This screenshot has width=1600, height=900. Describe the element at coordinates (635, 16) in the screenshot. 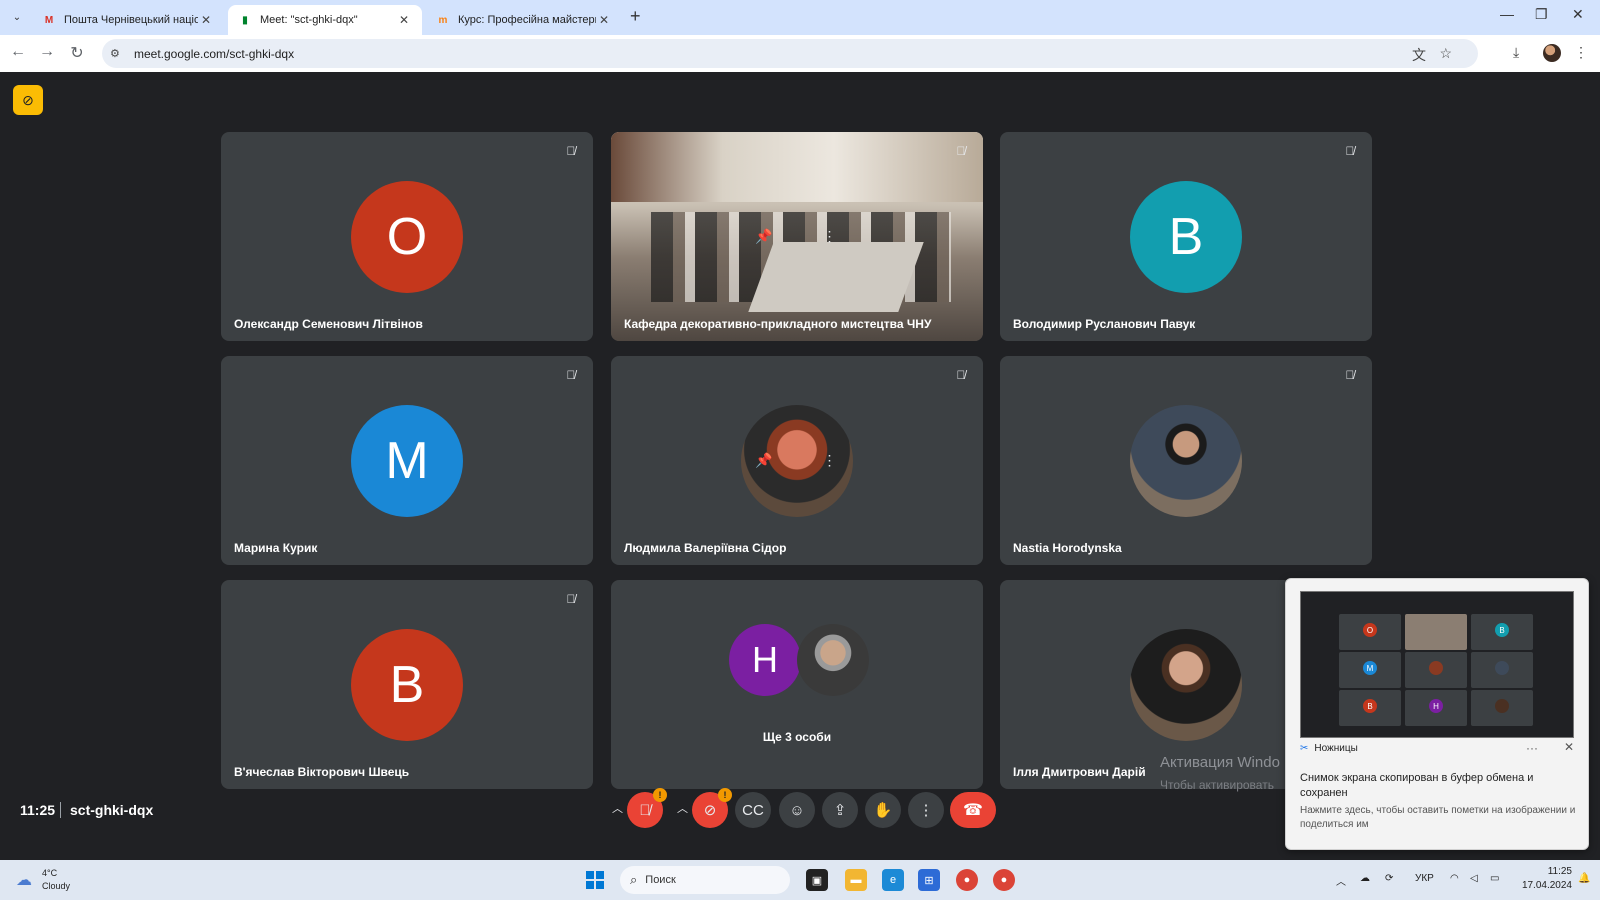

I see `new-tab-button: +` at that location.